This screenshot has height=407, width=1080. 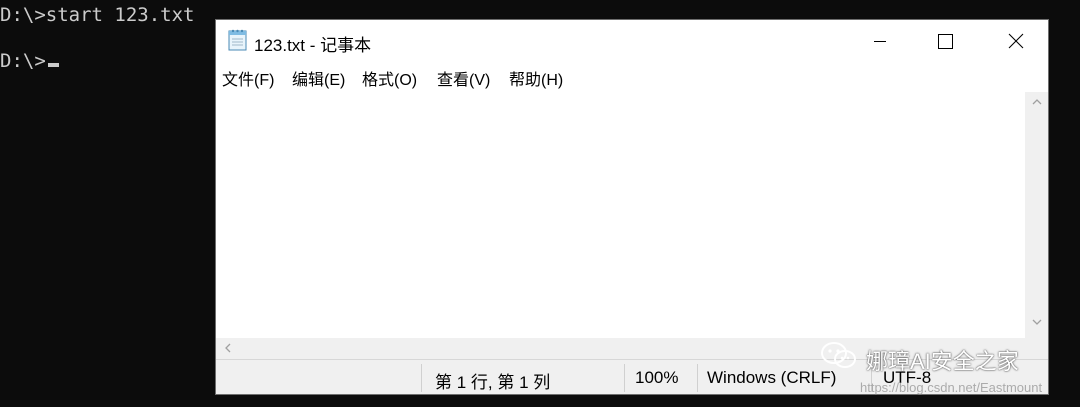 What do you see at coordinates (238, 40) in the screenshot?
I see `notepad-icon` at bounding box center [238, 40].